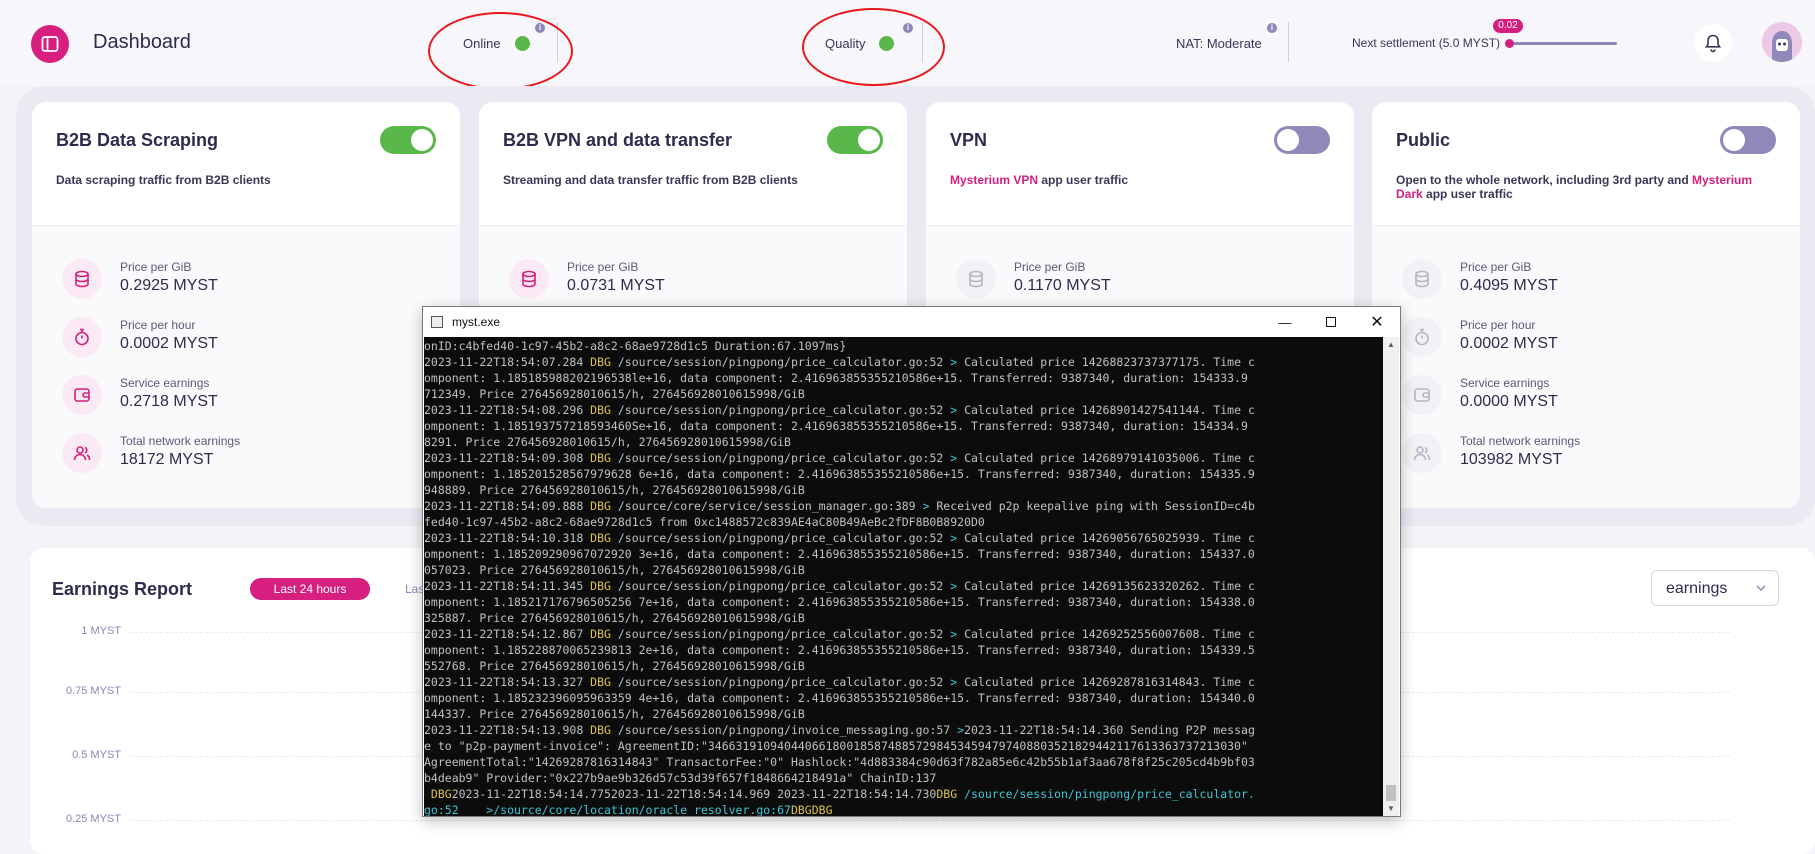 This screenshot has width=1815, height=854. What do you see at coordinates (930, 820) in the screenshot?
I see `gridline` at bounding box center [930, 820].